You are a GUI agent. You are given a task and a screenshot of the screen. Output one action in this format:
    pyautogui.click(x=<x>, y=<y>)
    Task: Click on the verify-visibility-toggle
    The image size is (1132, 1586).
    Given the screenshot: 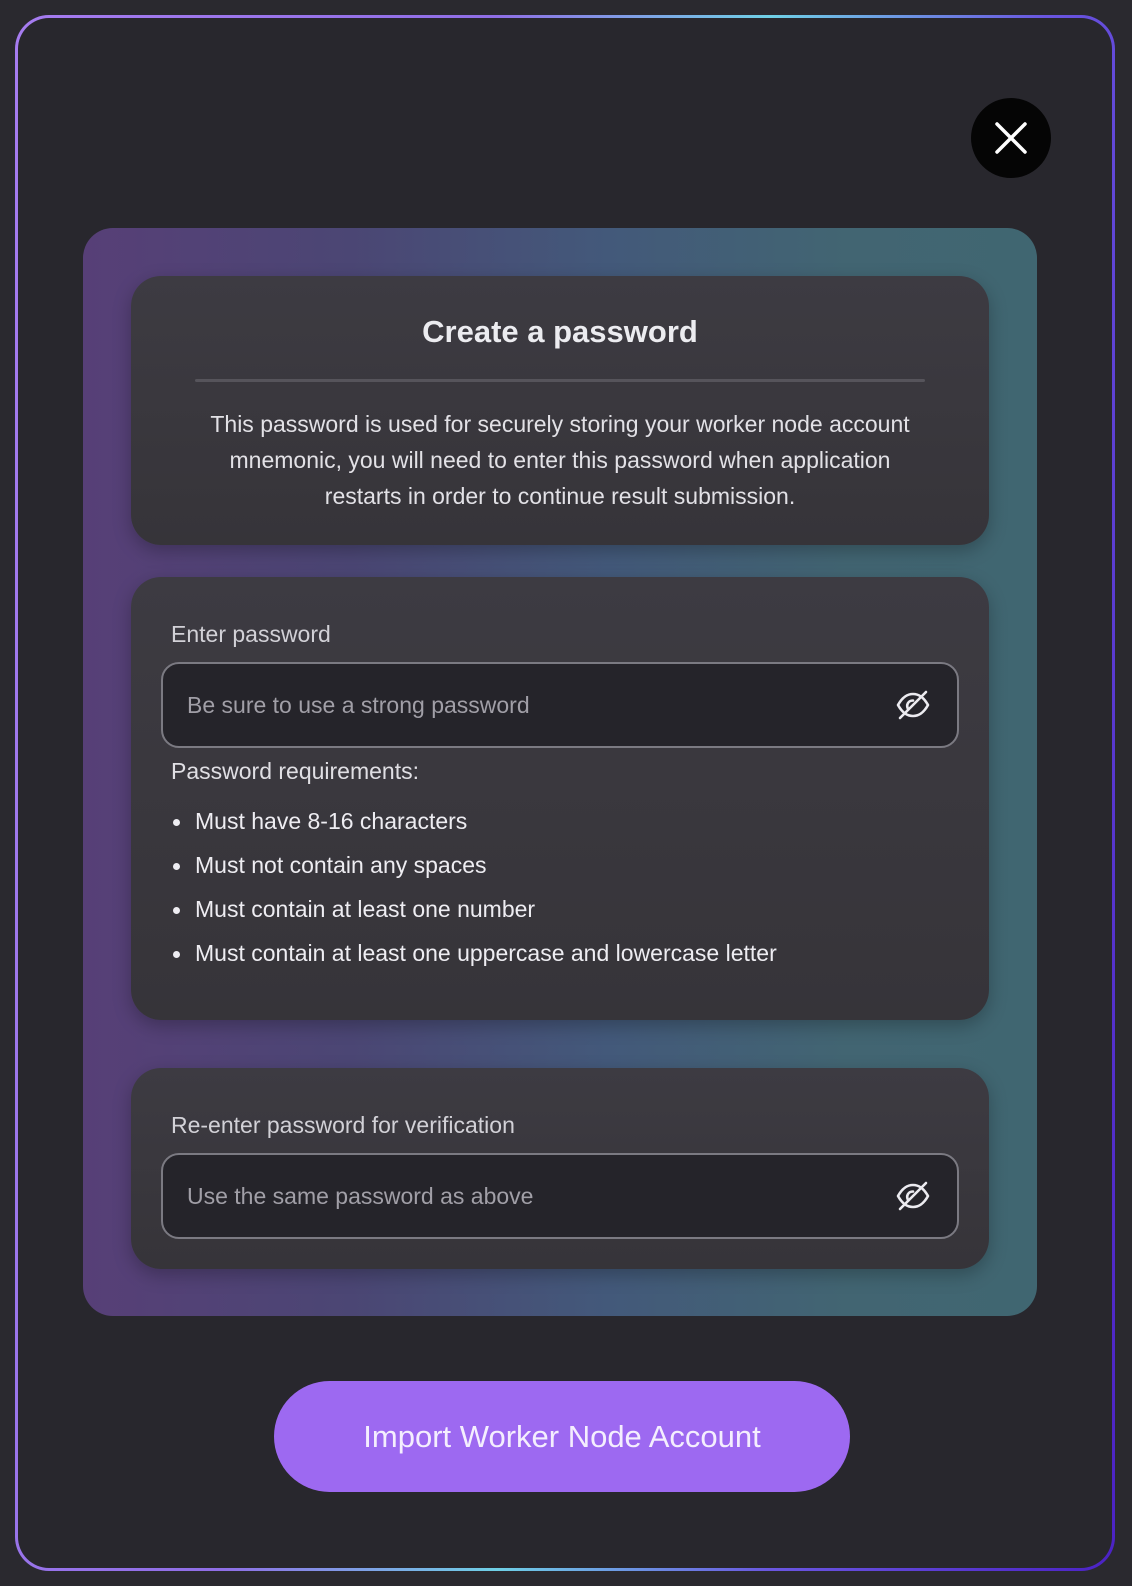 What is the action you would take?
    pyautogui.click(x=913, y=1196)
    